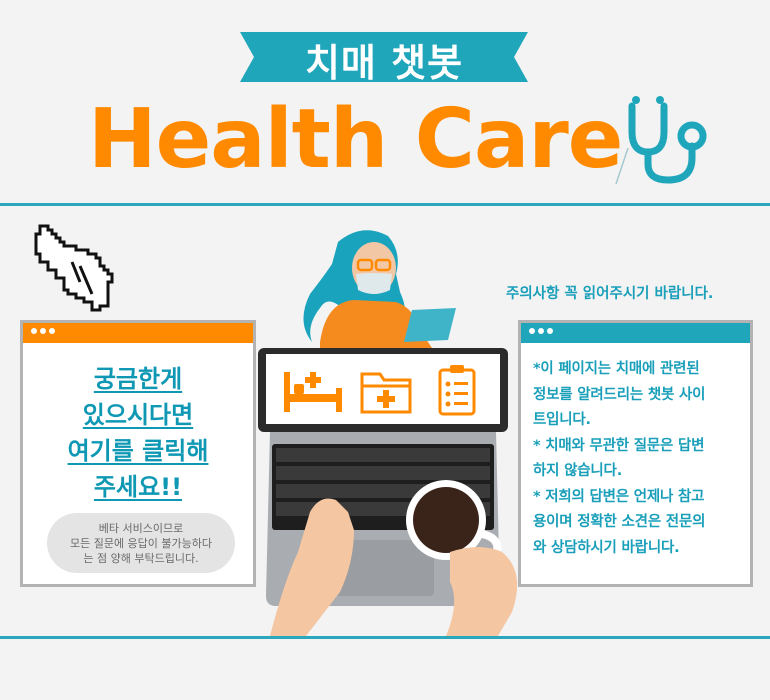 Image resolution: width=770 pixels, height=700 pixels. Describe the element at coordinates (138, 415) in the screenshot. I see `cta-line: 있으시다면` at that location.